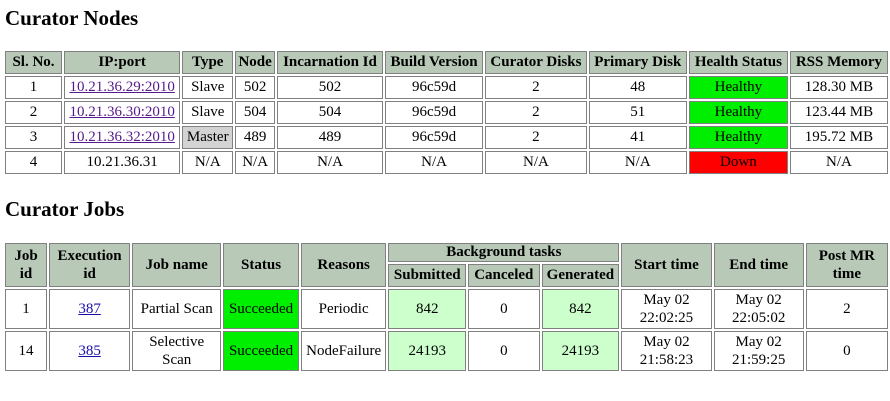  What do you see at coordinates (666, 351) in the screenshot?
I see `job-start-time: May 02 21:58:23` at bounding box center [666, 351].